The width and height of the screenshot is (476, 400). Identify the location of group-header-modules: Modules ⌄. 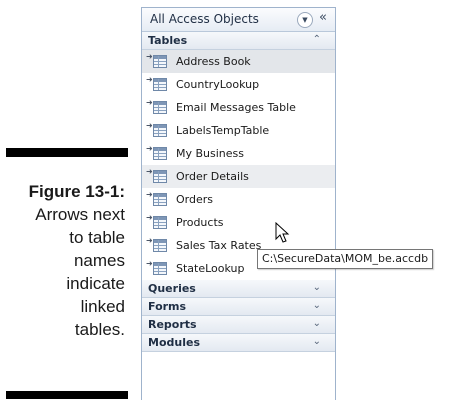
(238, 343).